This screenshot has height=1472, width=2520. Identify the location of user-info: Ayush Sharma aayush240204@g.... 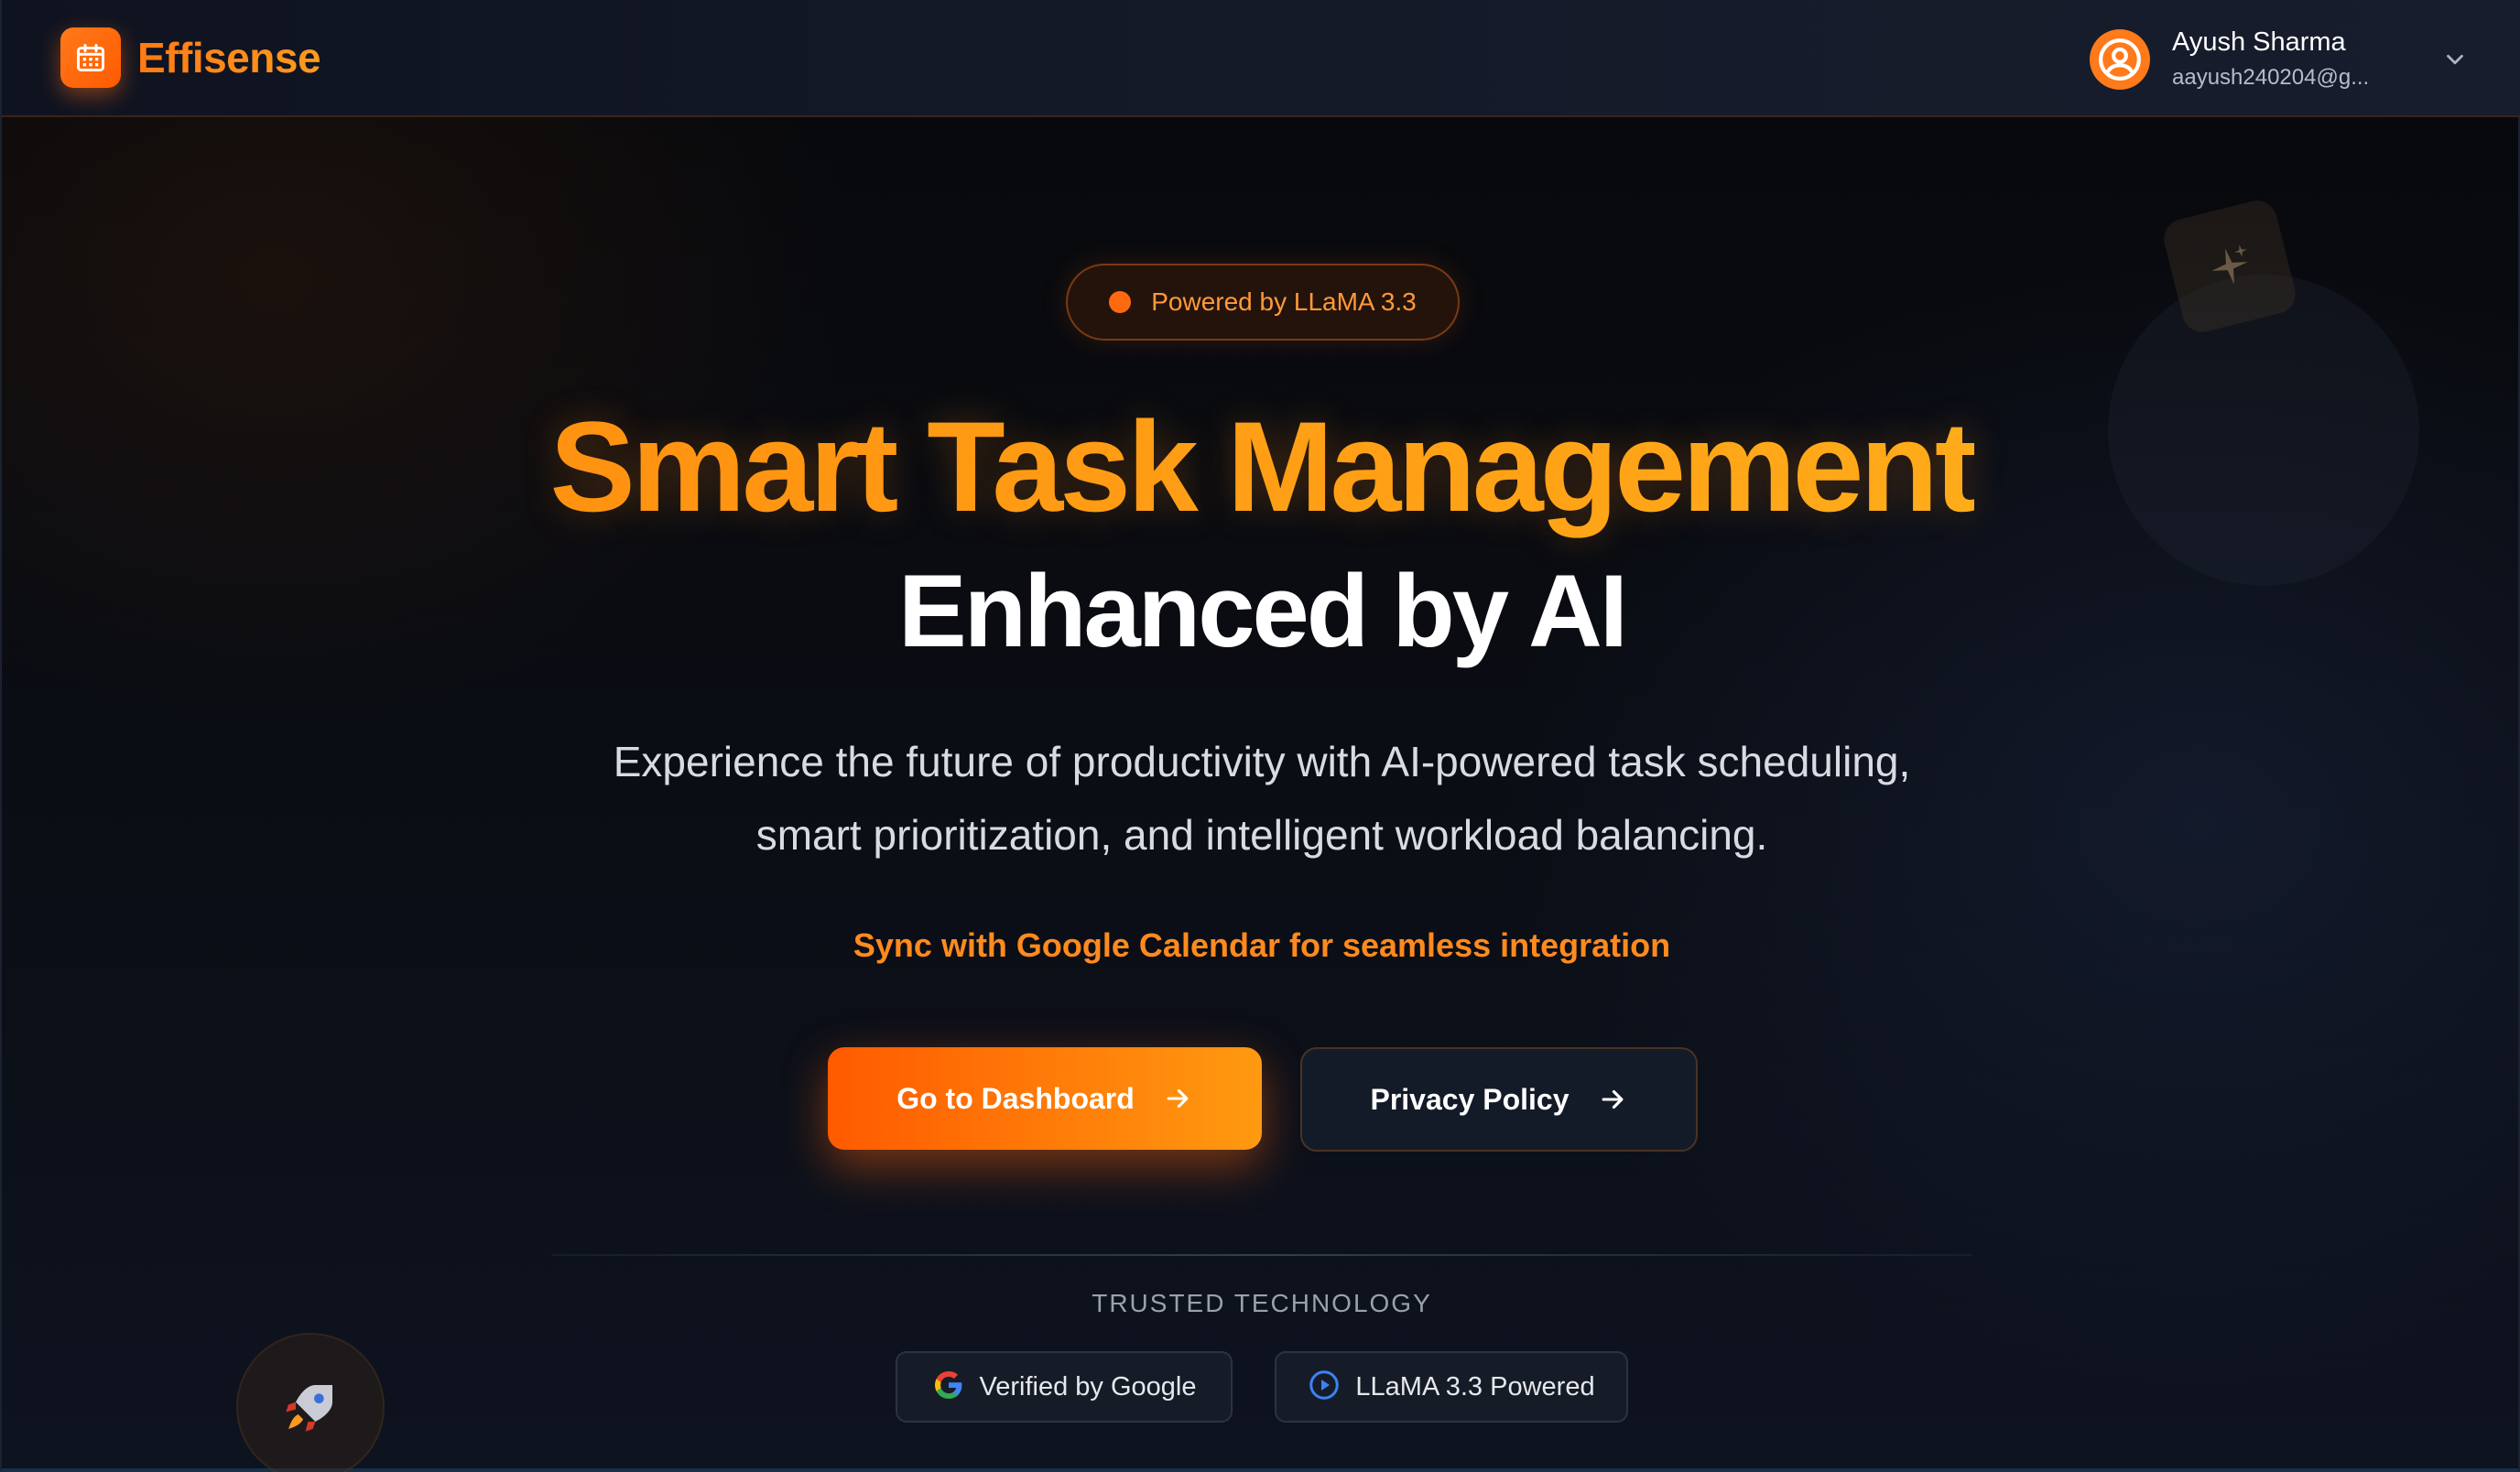
(2291, 59).